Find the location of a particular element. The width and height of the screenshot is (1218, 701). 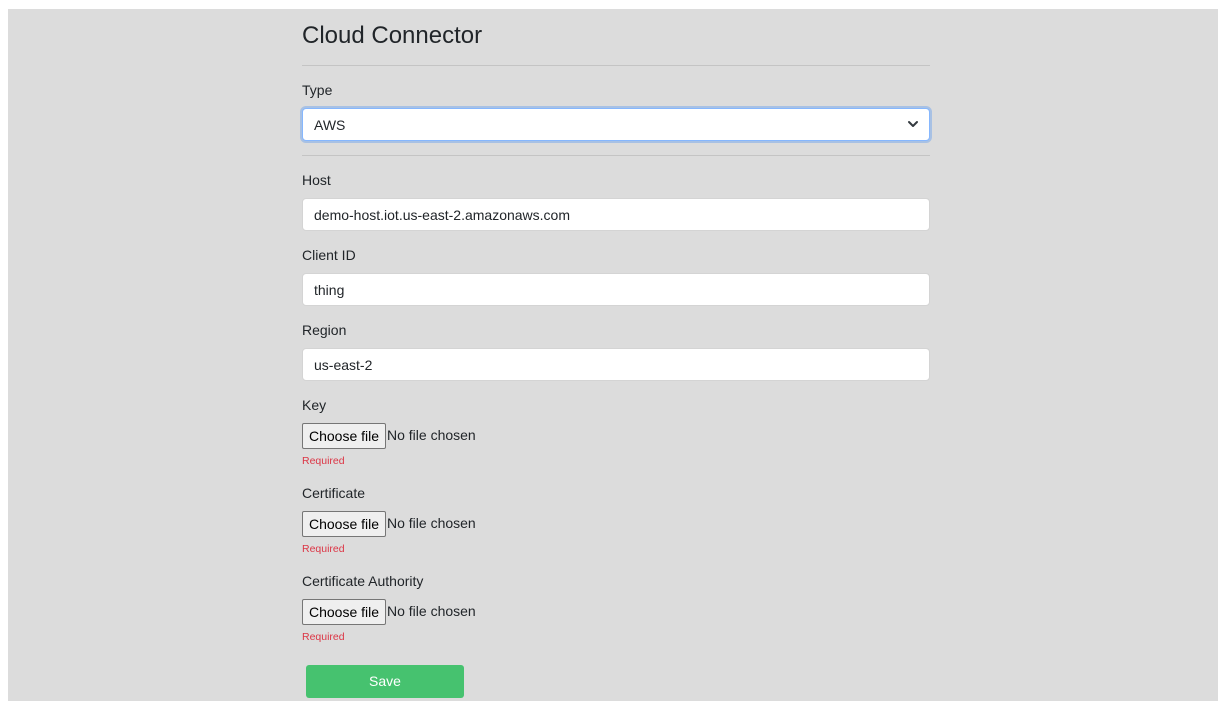

certificate-choose-file-button: Choose file is located at coordinates (344, 524).